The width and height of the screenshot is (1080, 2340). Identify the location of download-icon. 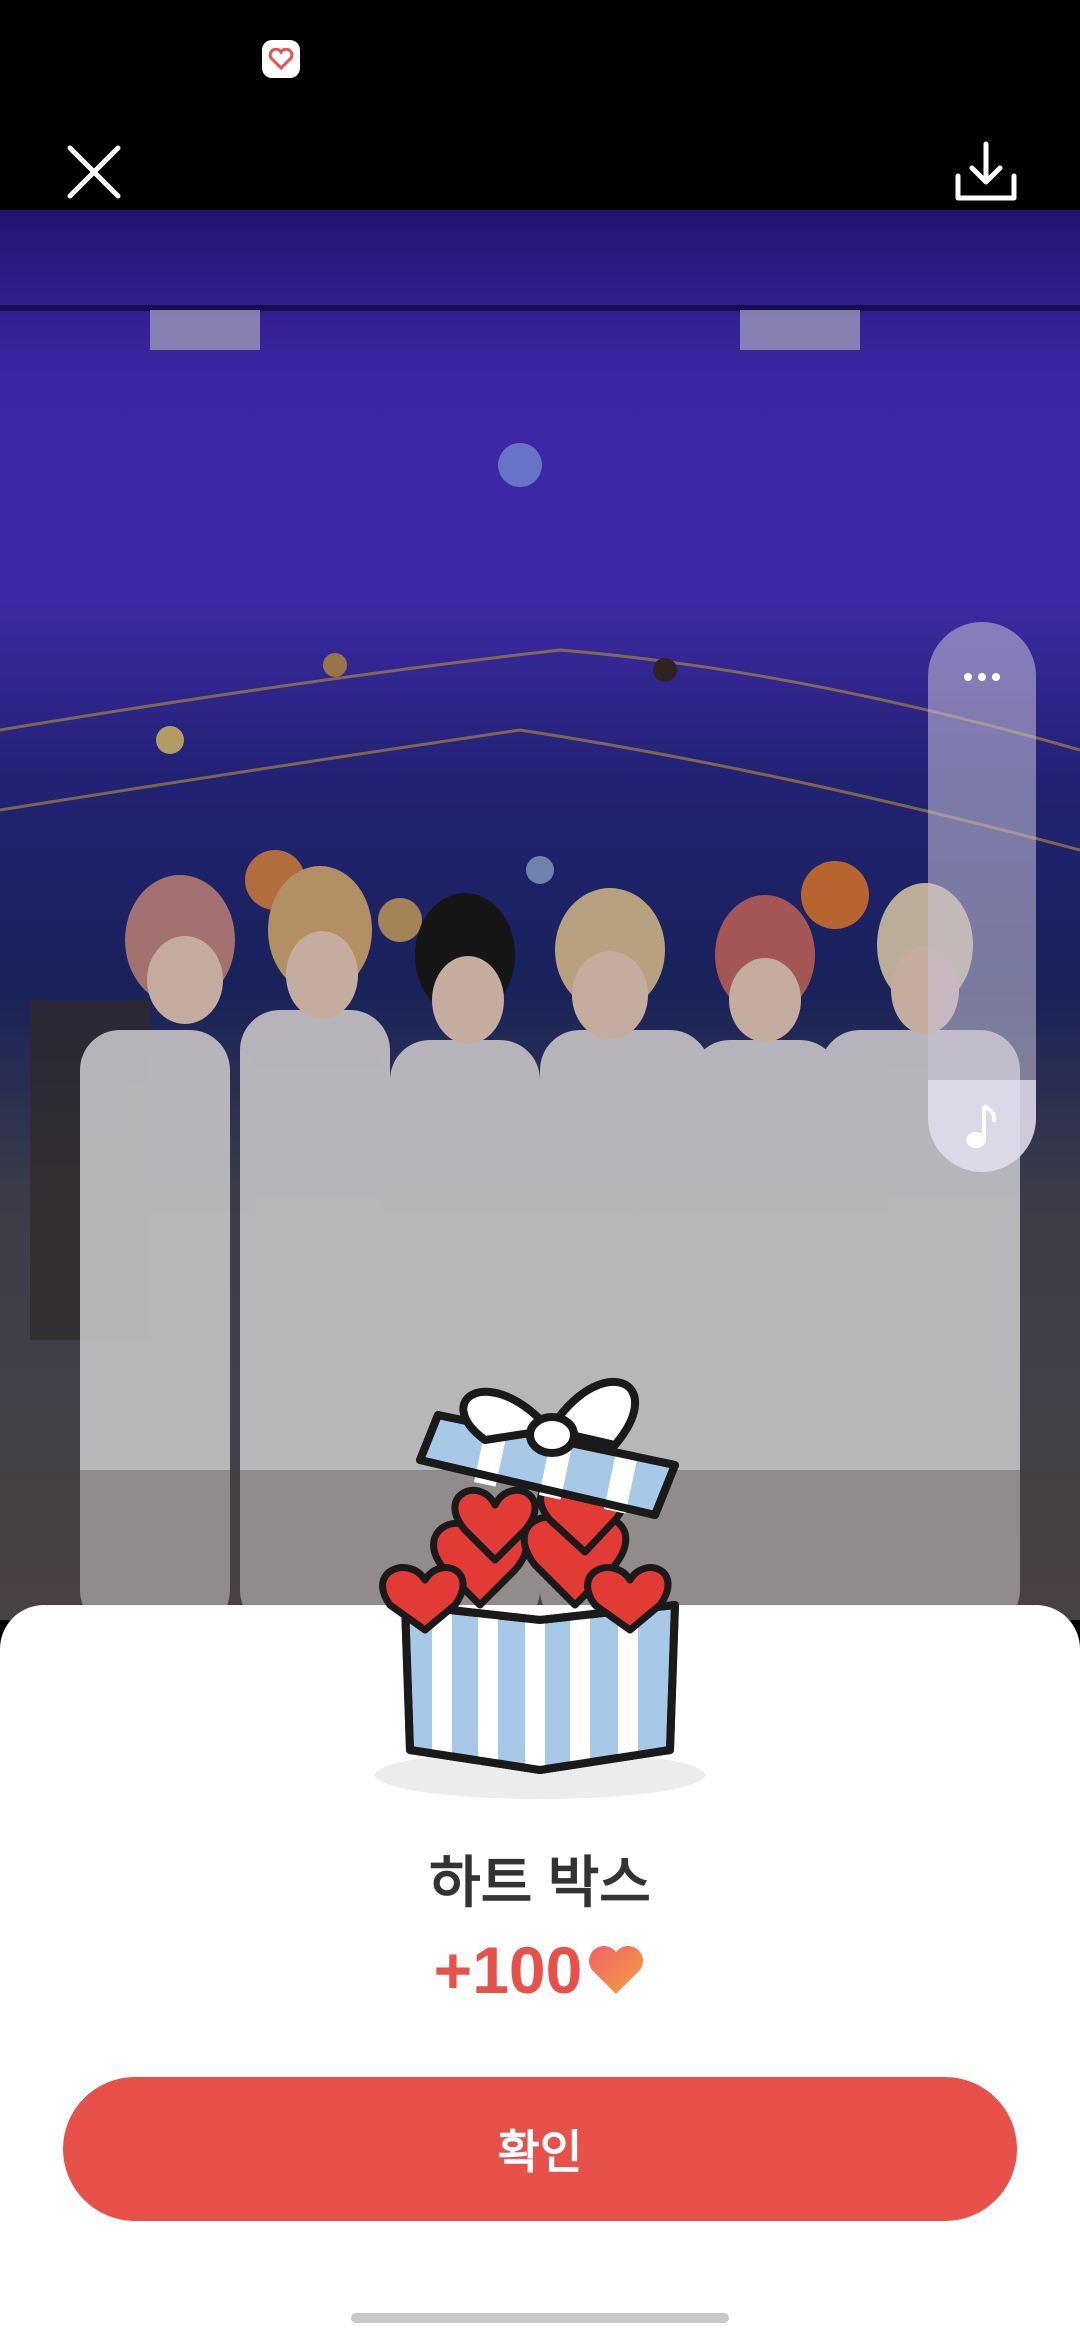
(986, 171).